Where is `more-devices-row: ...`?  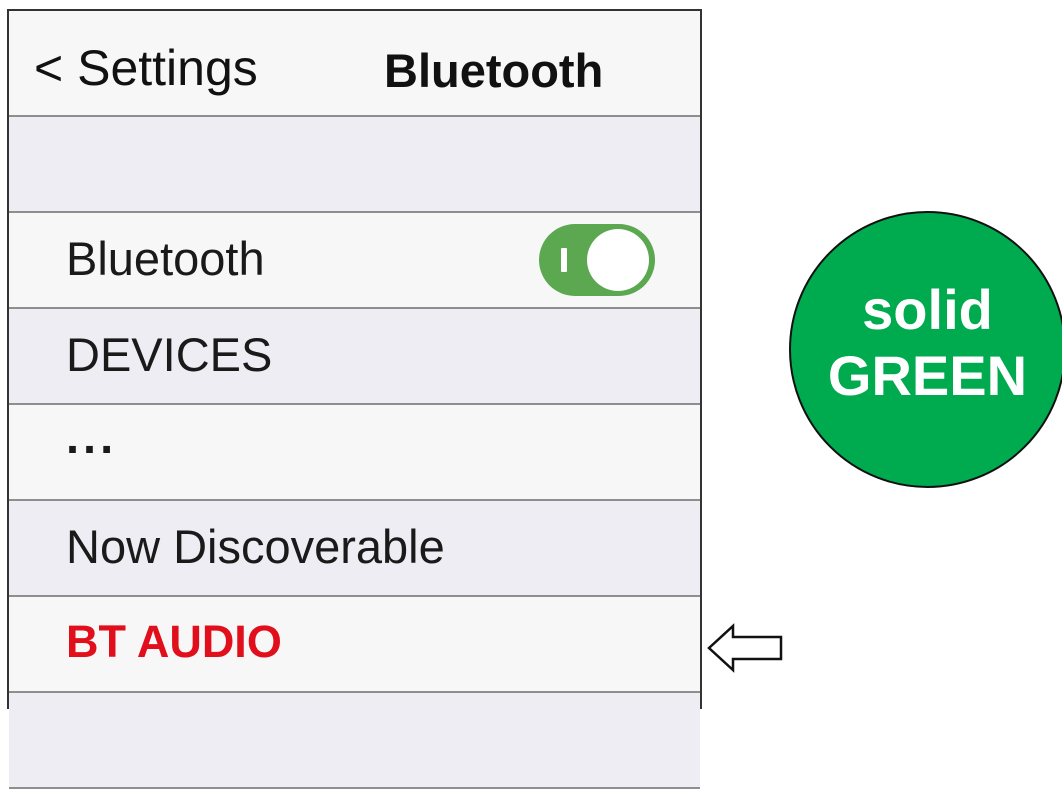
more-devices-row: ... is located at coordinates (354, 453).